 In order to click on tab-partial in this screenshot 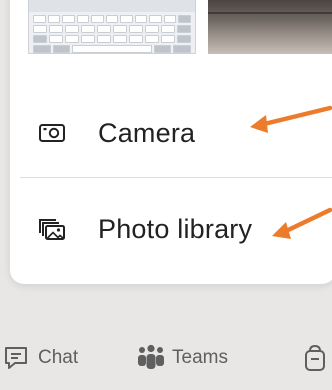, I will do `click(317, 358)`.